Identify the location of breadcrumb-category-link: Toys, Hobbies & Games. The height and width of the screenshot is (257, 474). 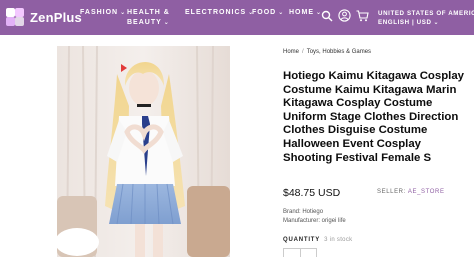
(339, 52).